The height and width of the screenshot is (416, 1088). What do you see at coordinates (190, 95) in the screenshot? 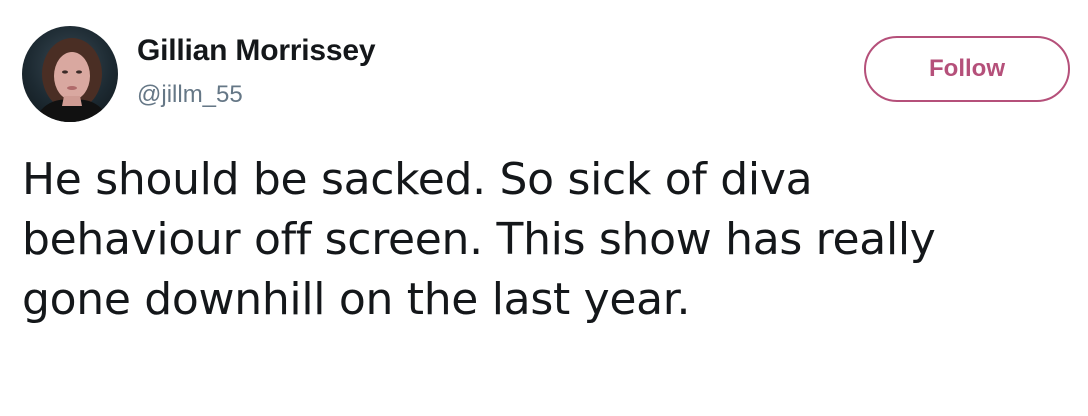
I see `user-handle: @jillm_55` at bounding box center [190, 95].